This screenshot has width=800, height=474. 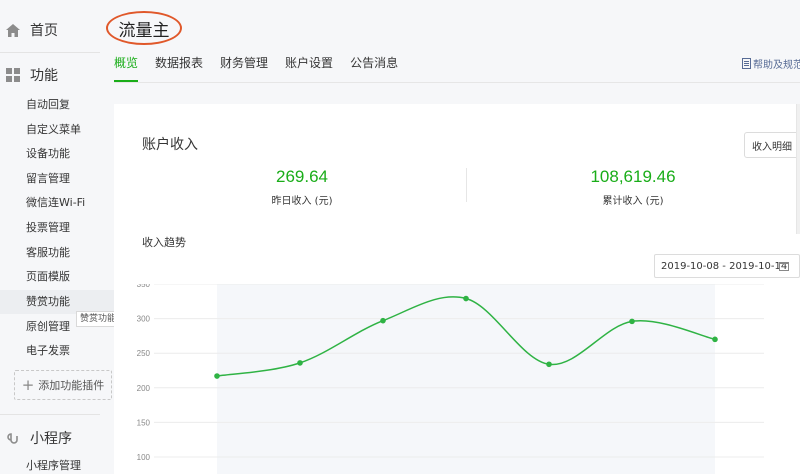 I want to click on calendar-icon, so click(x=784, y=266).